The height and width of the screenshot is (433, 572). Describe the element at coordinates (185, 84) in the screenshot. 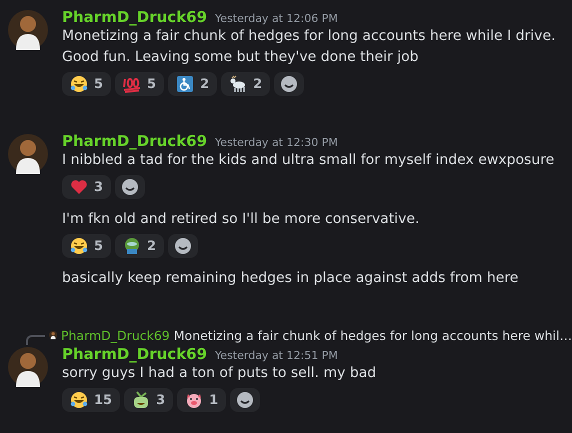

I see `wheelchair-emoji-icon` at that location.